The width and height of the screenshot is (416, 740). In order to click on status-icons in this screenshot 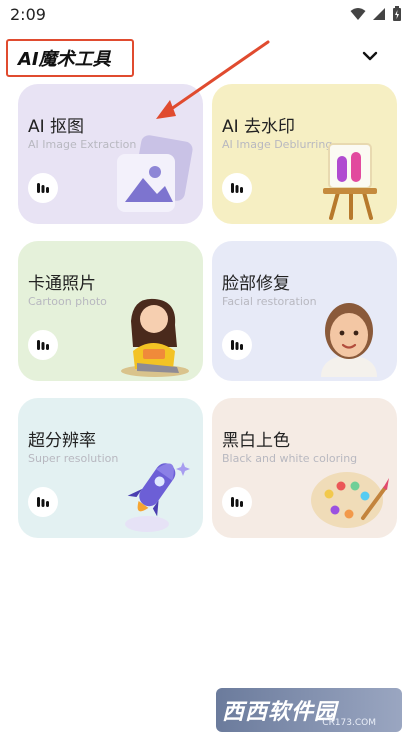, I will do `click(376, 14)`.